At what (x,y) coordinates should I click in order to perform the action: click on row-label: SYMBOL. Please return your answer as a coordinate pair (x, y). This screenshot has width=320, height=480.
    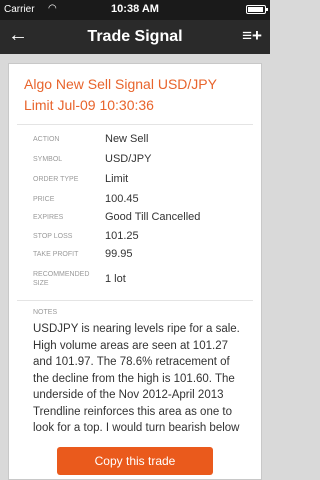
    Looking at the image, I should click on (48, 159).